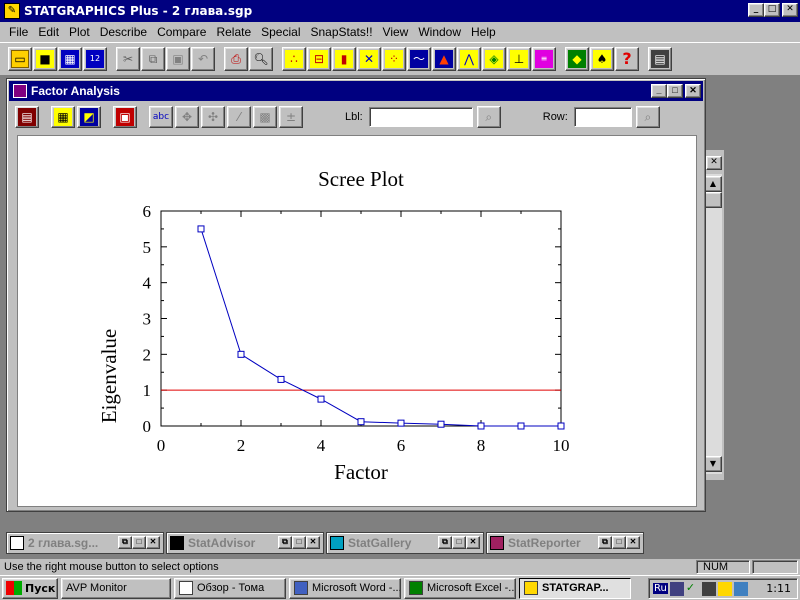 Image resolution: width=800 pixels, height=600 pixels. What do you see at coordinates (239, 117) in the screenshot?
I see `smooth-icon: ⁄` at bounding box center [239, 117].